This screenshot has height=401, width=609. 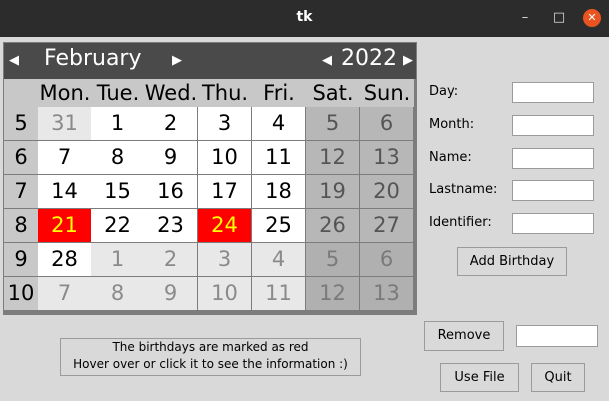 I want to click on week-number: 9, so click(x=21, y=259).